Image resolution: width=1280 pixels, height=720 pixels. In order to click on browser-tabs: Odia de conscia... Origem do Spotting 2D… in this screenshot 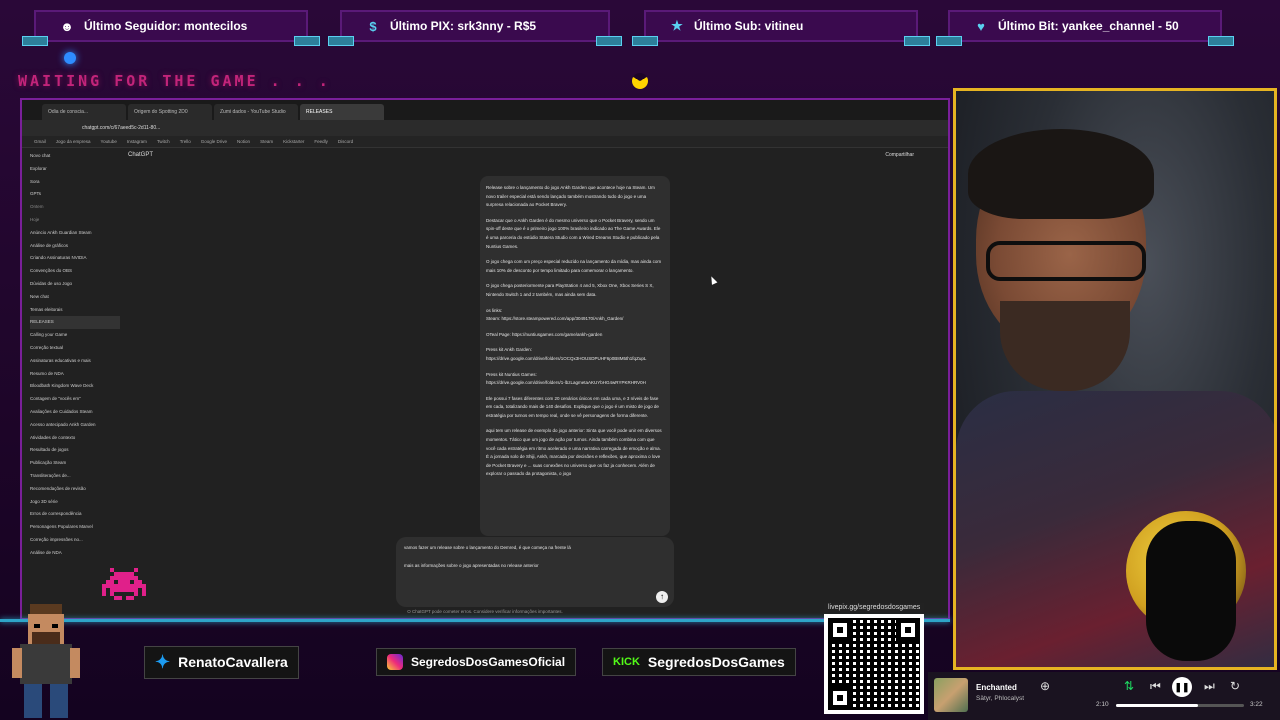, I will do `click(485, 110)`.